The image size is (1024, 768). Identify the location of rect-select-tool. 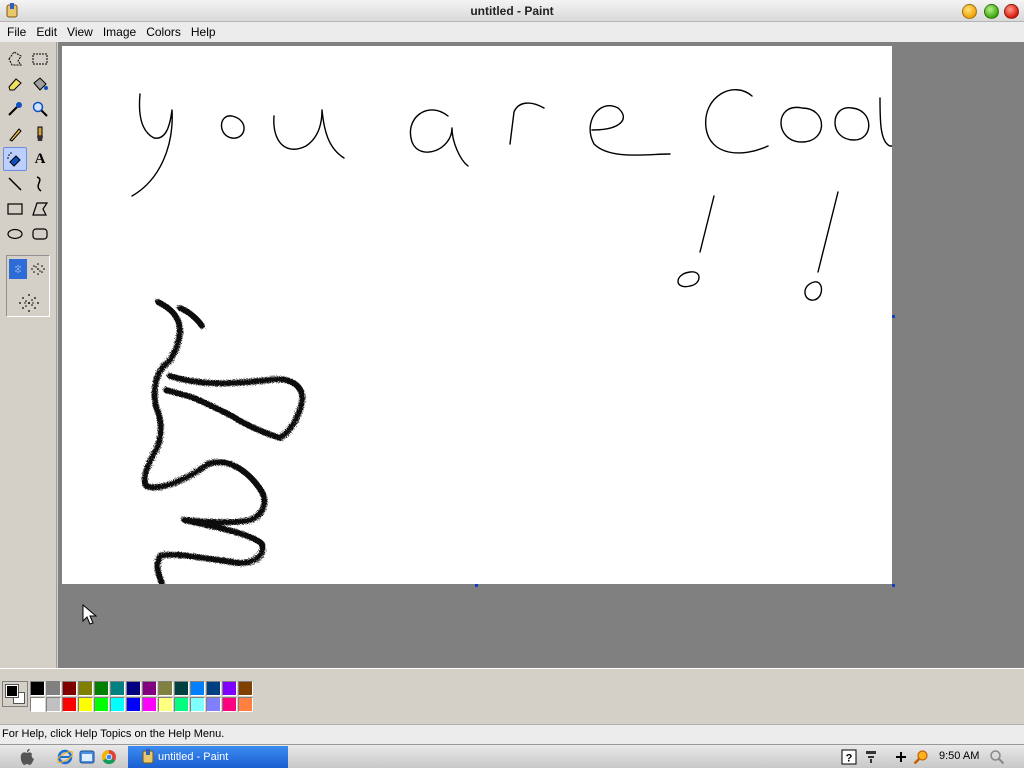
(40, 59).